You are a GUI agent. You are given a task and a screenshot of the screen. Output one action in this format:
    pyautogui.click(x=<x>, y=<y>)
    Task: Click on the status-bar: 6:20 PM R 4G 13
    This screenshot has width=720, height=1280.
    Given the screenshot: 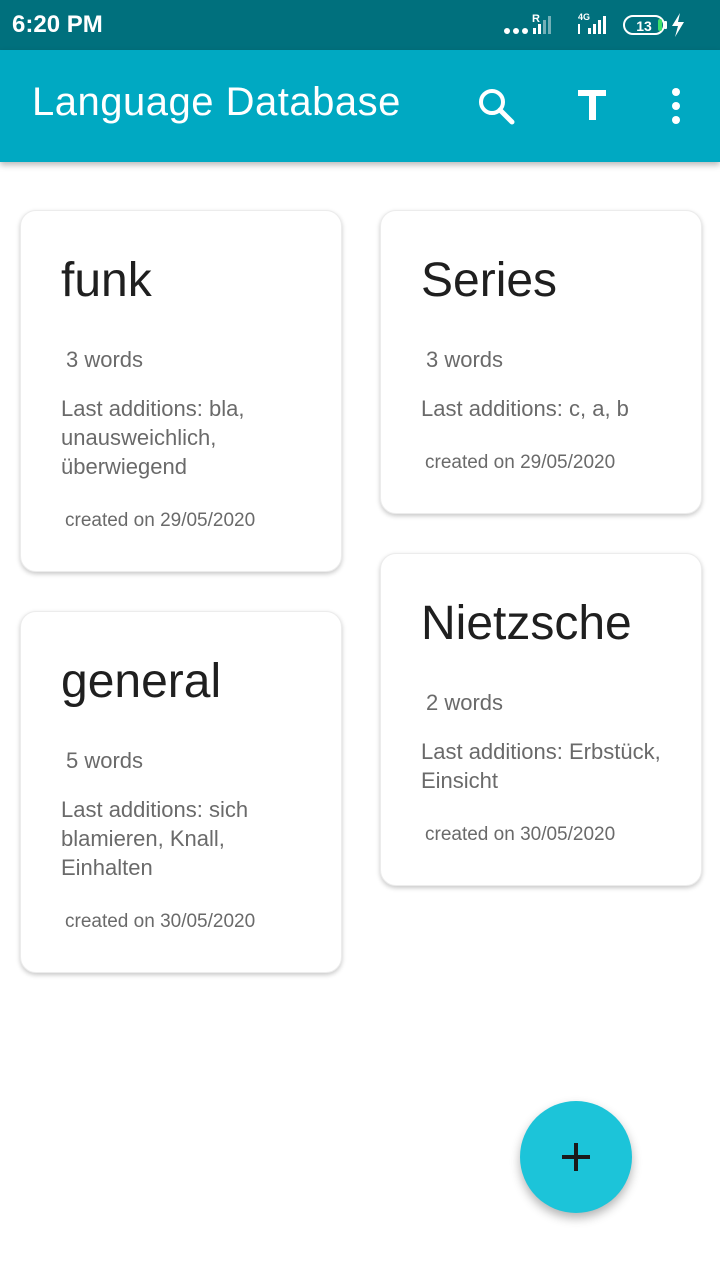 What is the action you would take?
    pyautogui.click(x=360, y=25)
    